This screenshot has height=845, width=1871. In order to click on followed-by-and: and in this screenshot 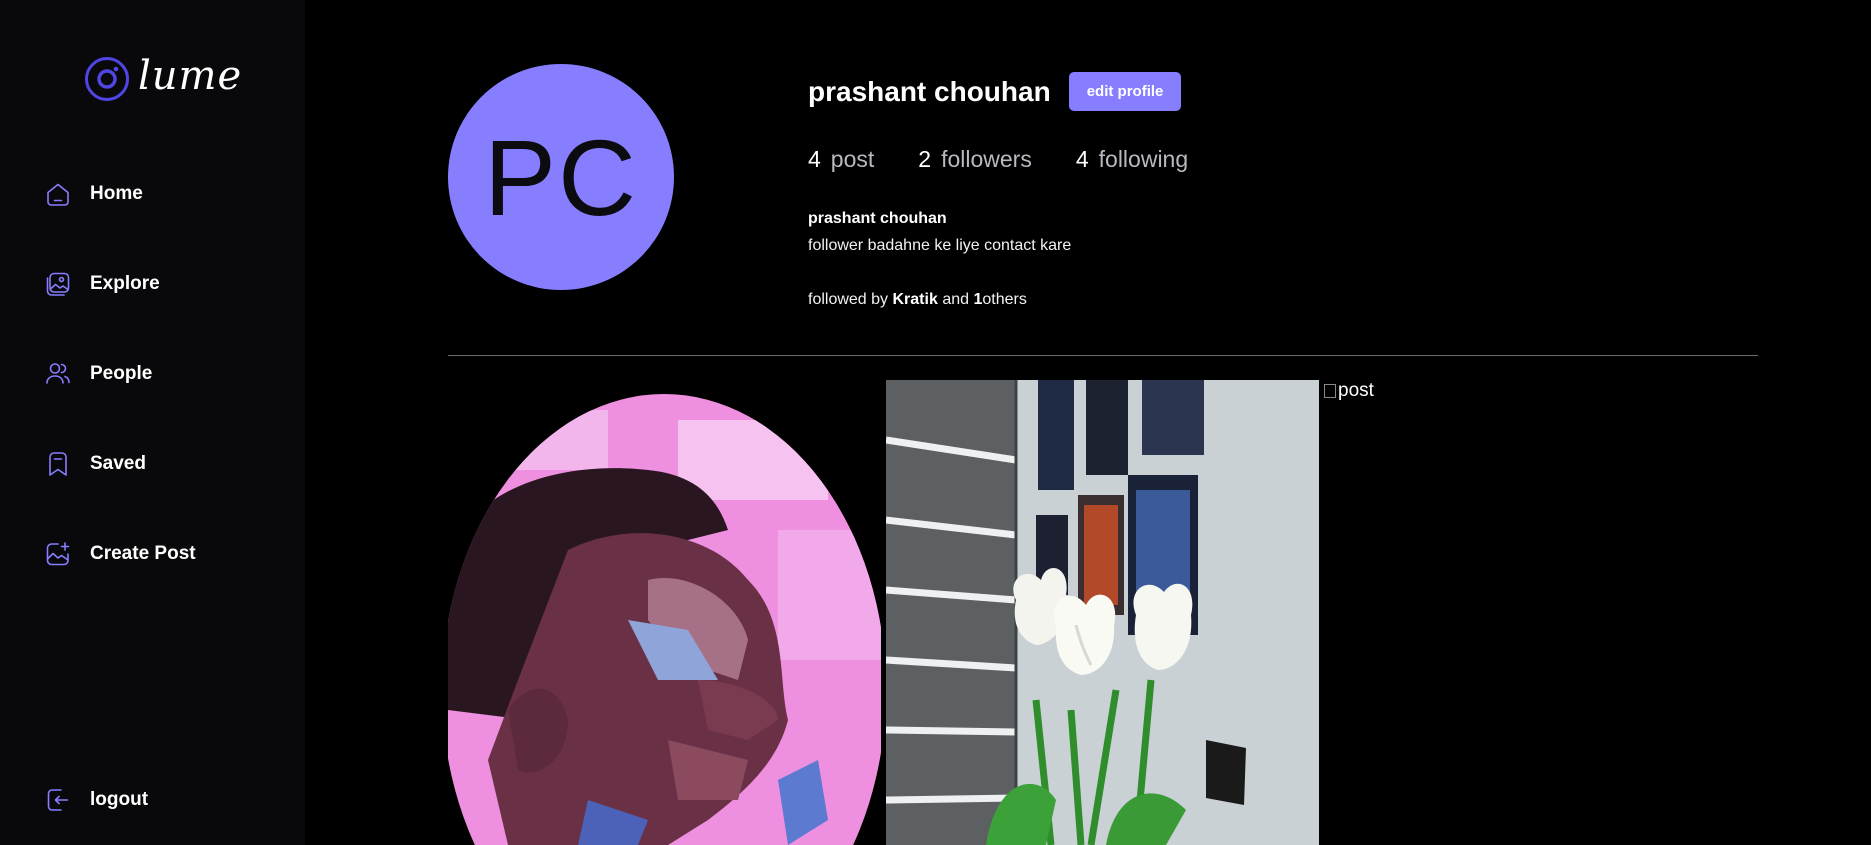, I will do `click(956, 299)`.